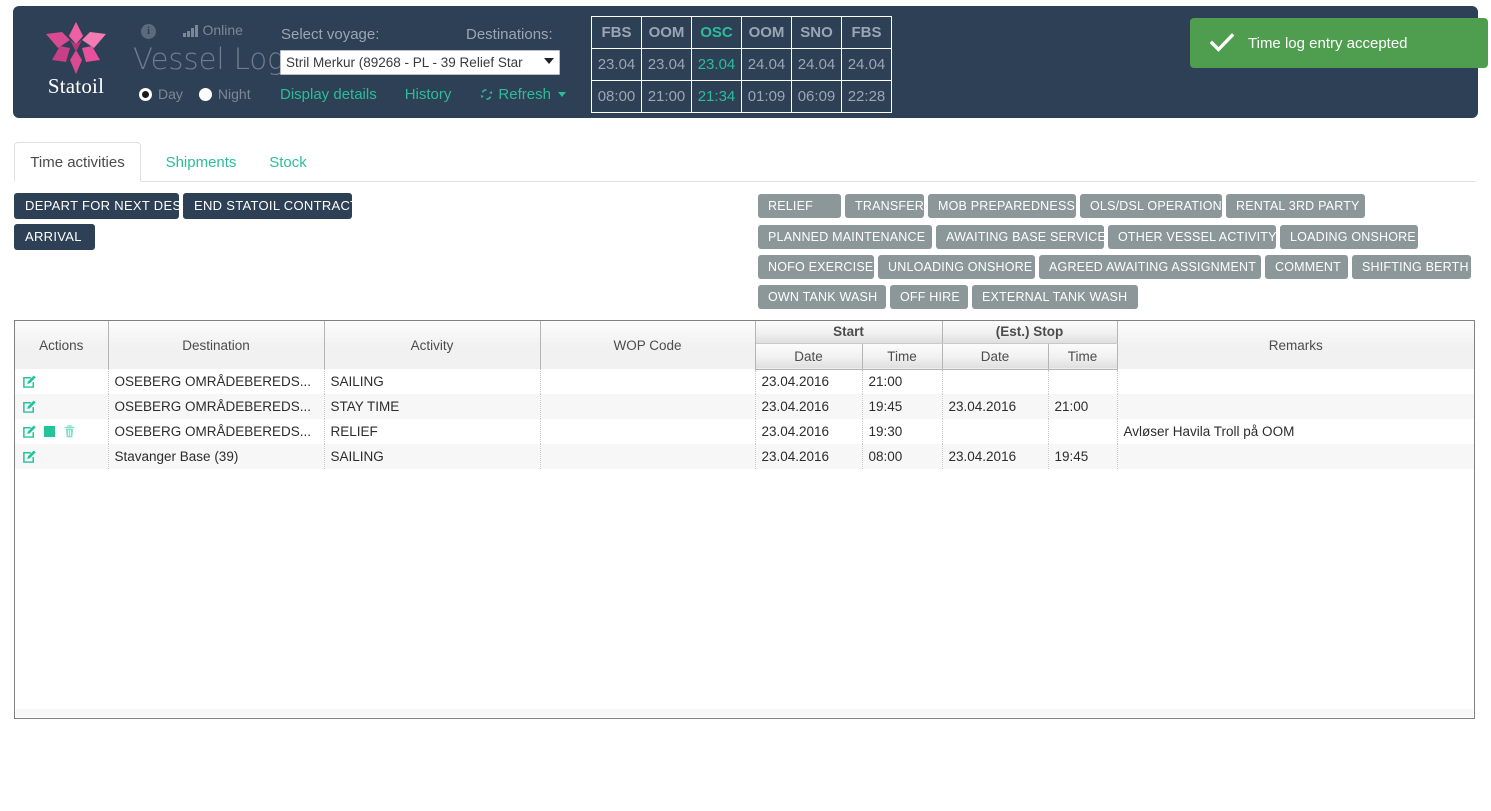 Image resolution: width=1491 pixels, height=811 pixels. Describe the element at coordinates (1296, 345) in the screenshot. I see `col-remarks: Remarks` at that location.